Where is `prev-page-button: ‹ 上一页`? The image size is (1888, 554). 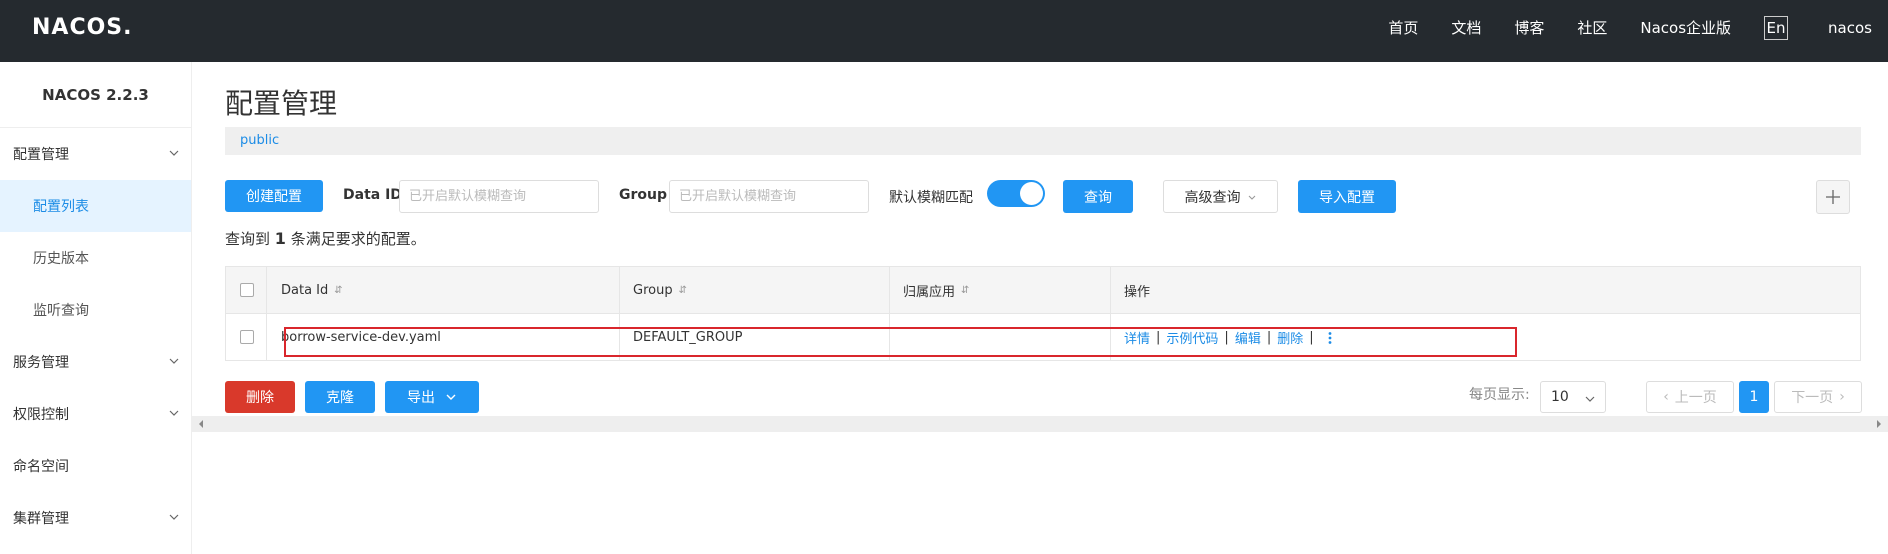 prev-page-button: ‹ 上一页 is located at coordinates (1690, 397).